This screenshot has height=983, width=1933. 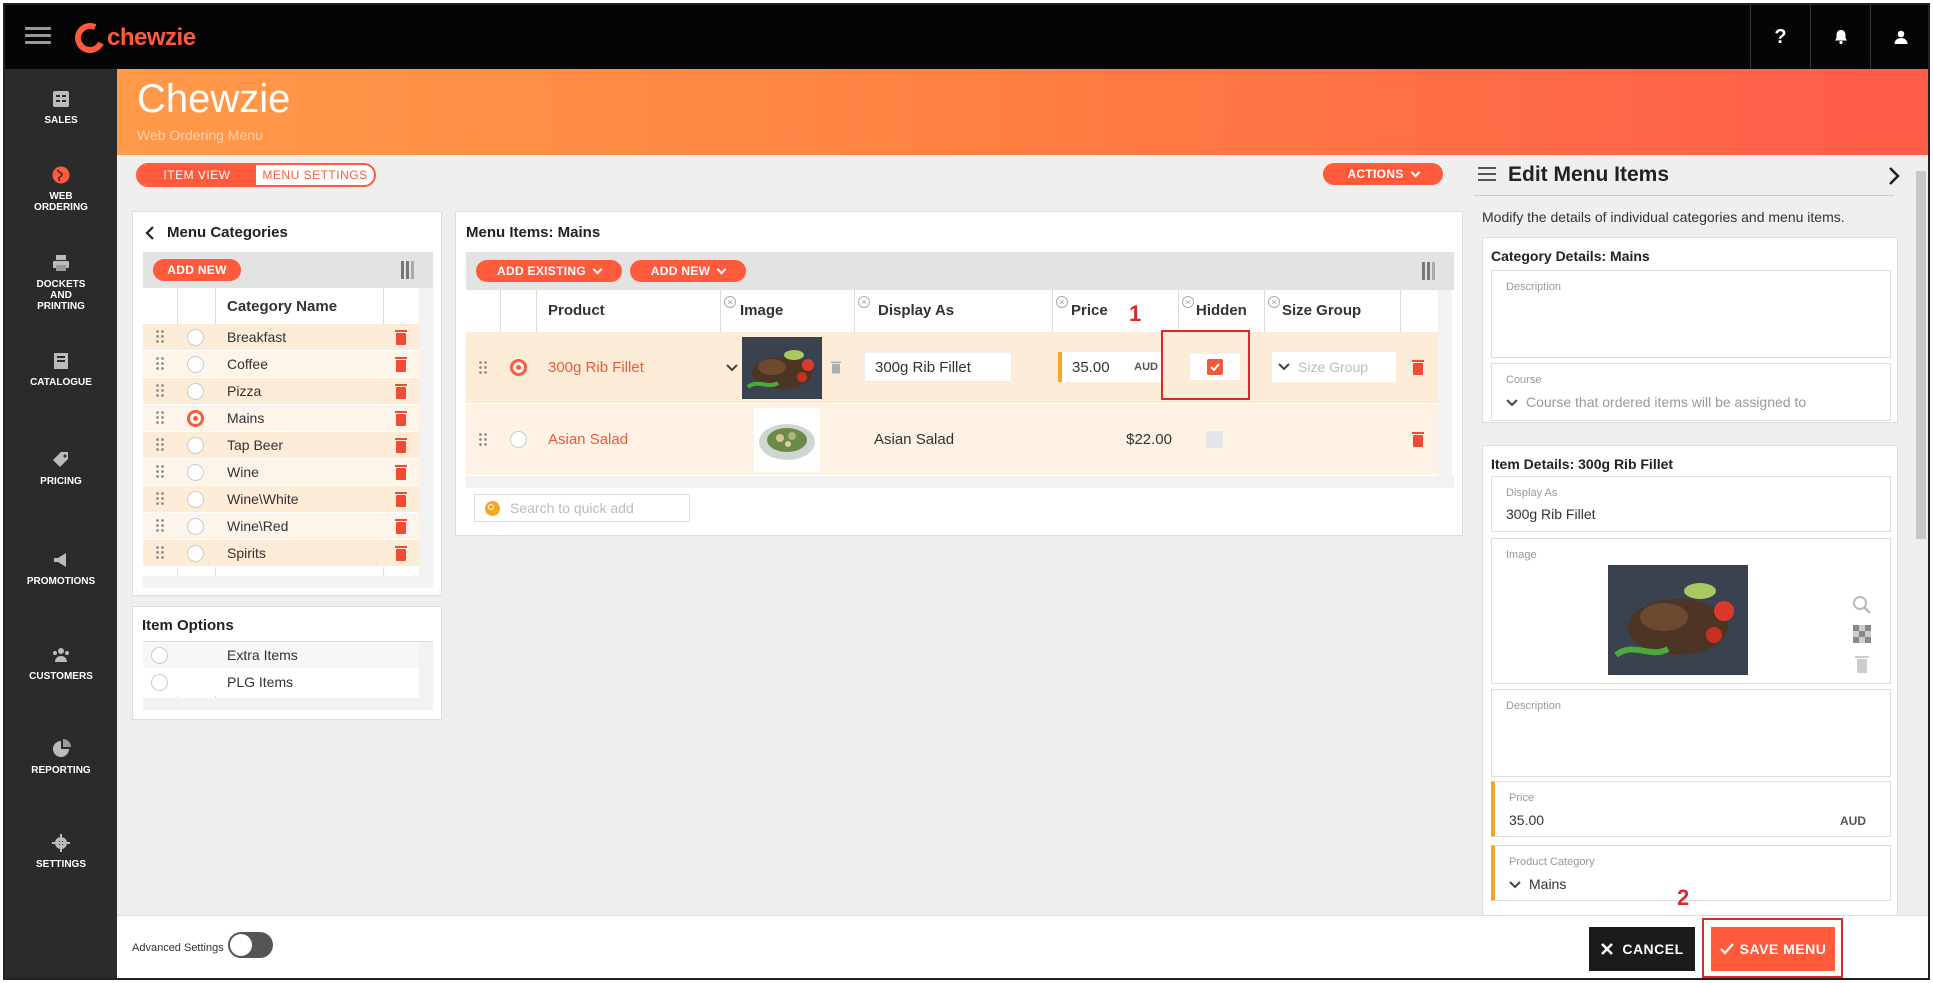 I want to click on delete-image-icon, so click(x=1862, y=664).